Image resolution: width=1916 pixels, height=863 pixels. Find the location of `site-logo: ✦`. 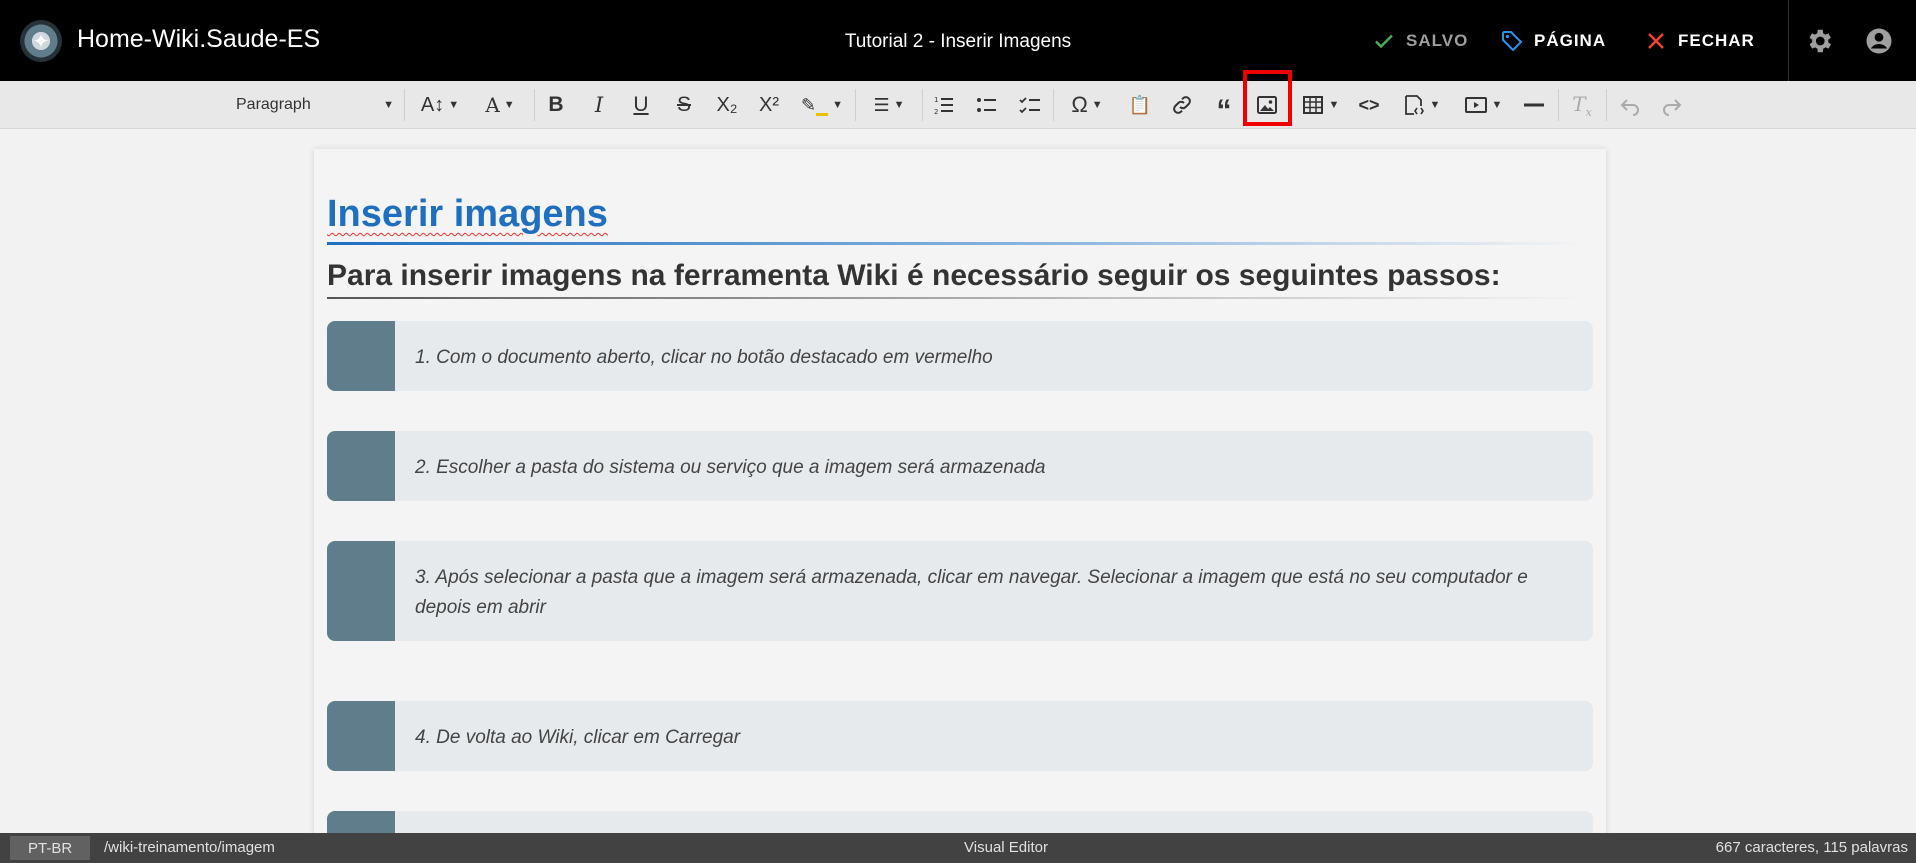

site-logo: ✦ is located at coordinates (41, 41).